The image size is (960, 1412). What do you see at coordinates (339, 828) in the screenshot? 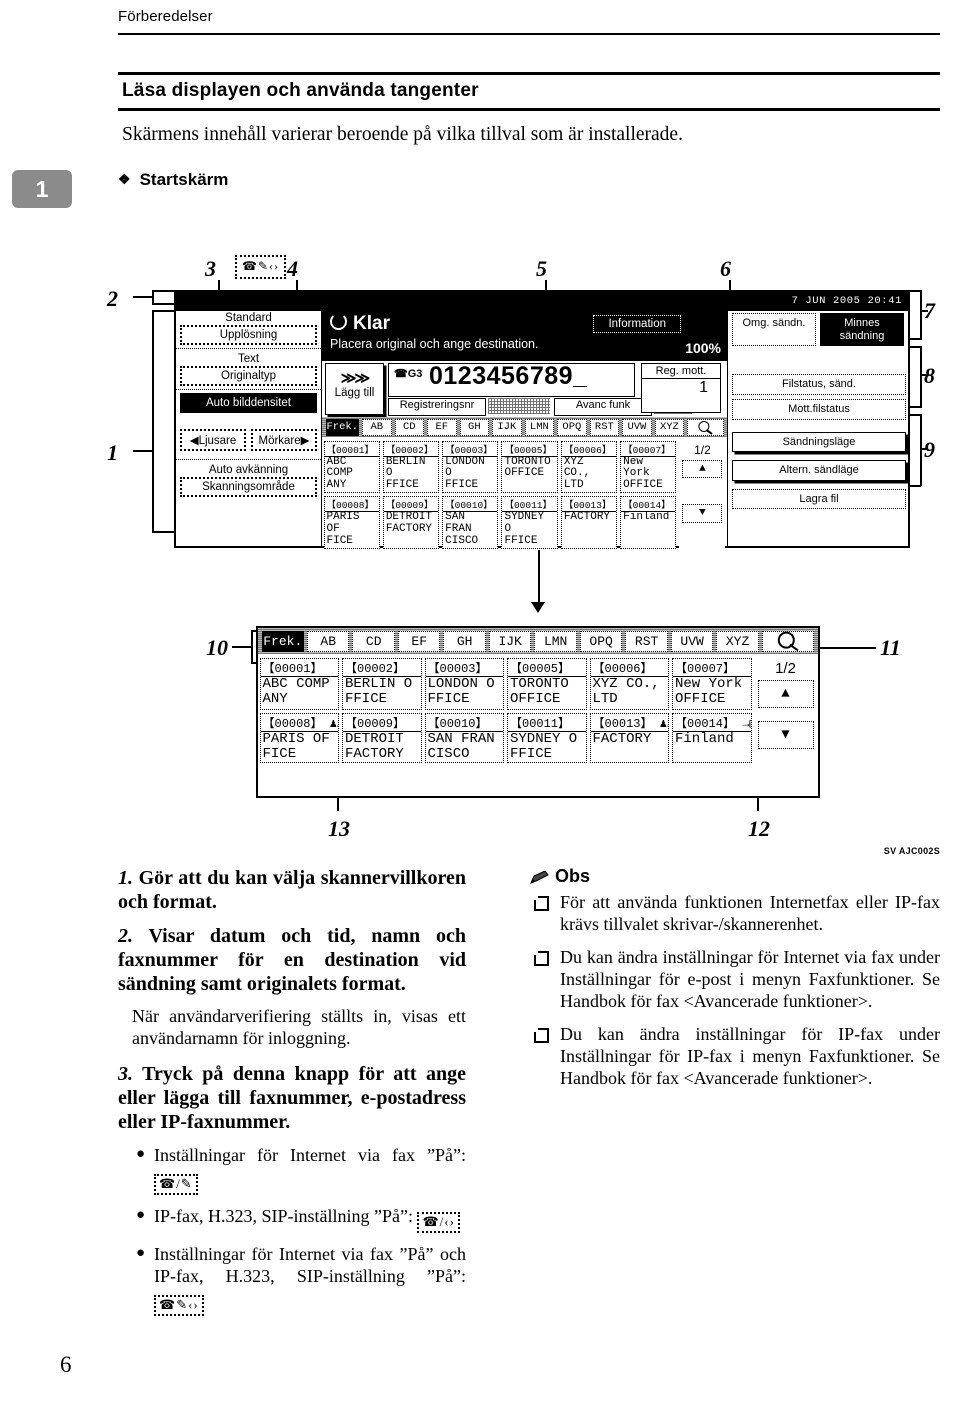
I see `callout-13: 13` at bounding box center [339, 828].